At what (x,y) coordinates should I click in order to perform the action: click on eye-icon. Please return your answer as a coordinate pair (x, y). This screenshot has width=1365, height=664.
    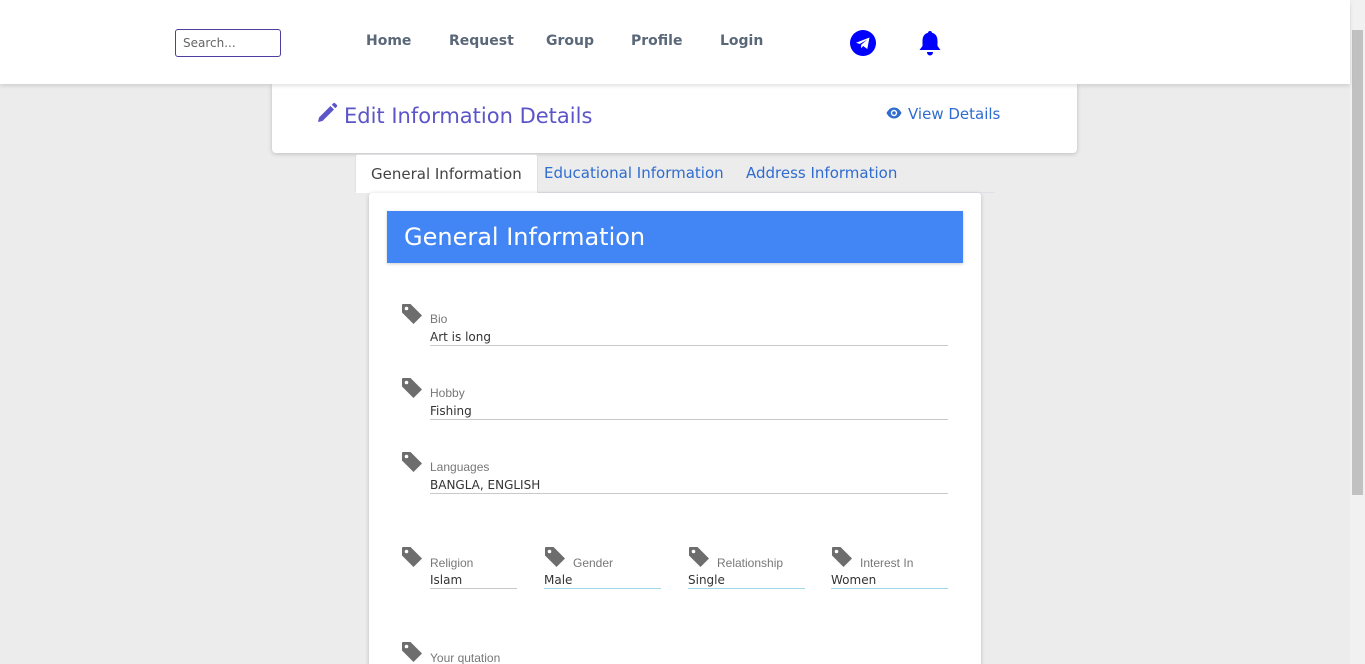
    Looking at the image, I should click on (894, 114).